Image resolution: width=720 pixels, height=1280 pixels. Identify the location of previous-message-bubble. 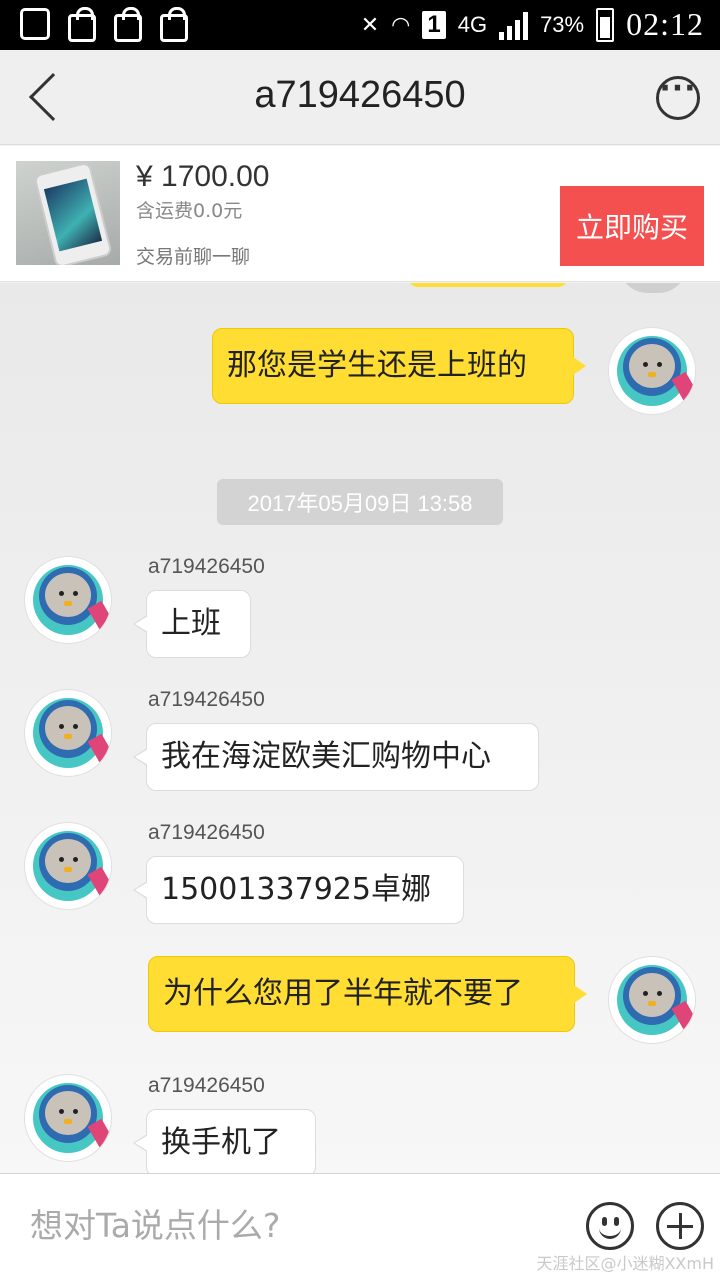
(488, 285).